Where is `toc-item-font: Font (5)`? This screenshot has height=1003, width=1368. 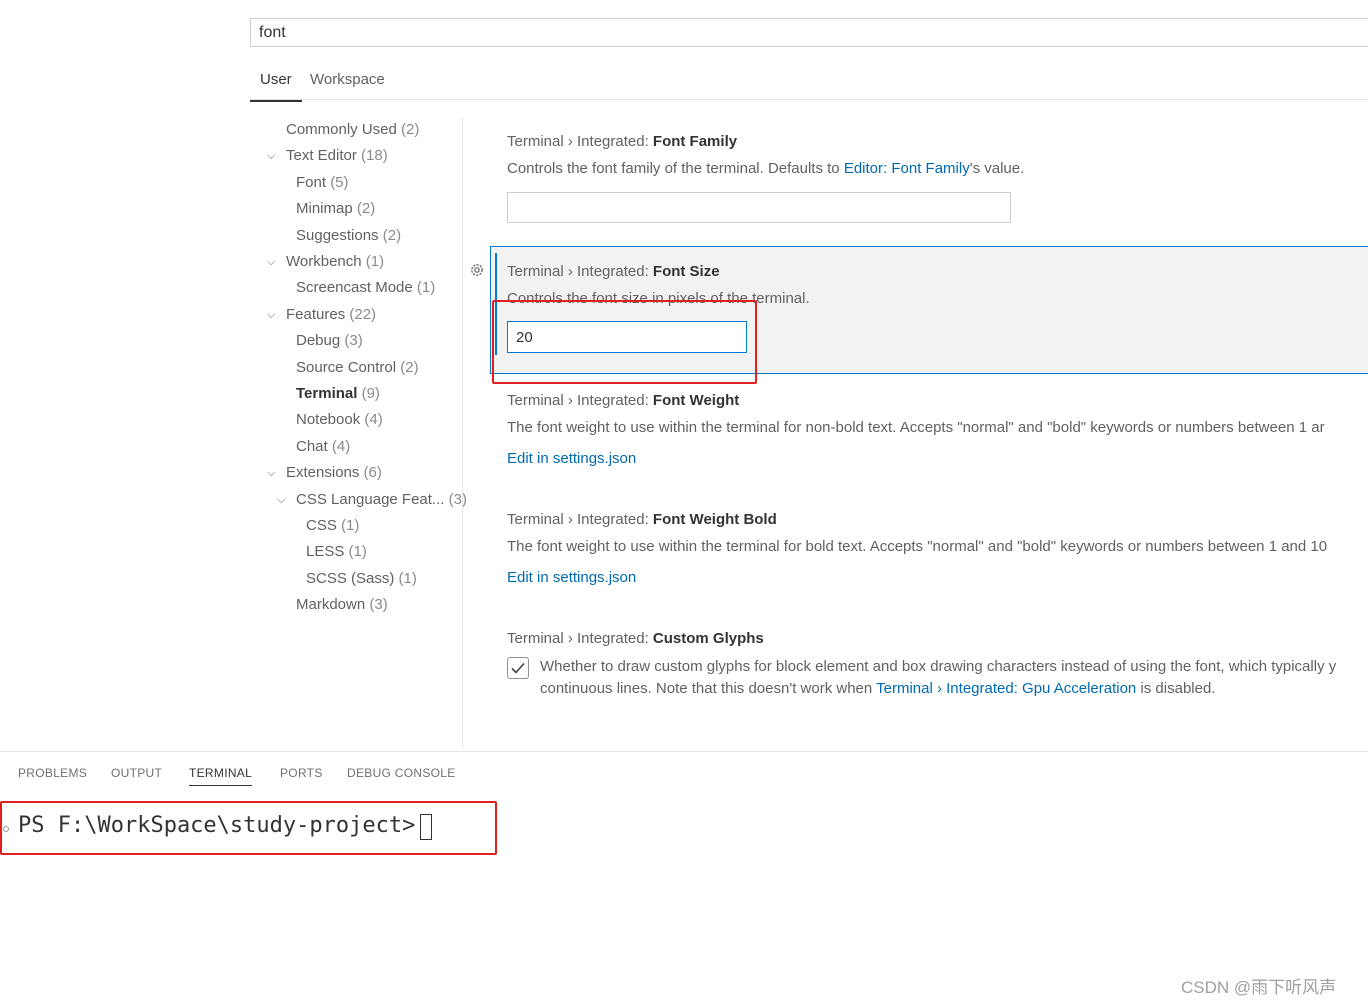
toc-item-font: Font (5) is located at coordinates (322, 183).